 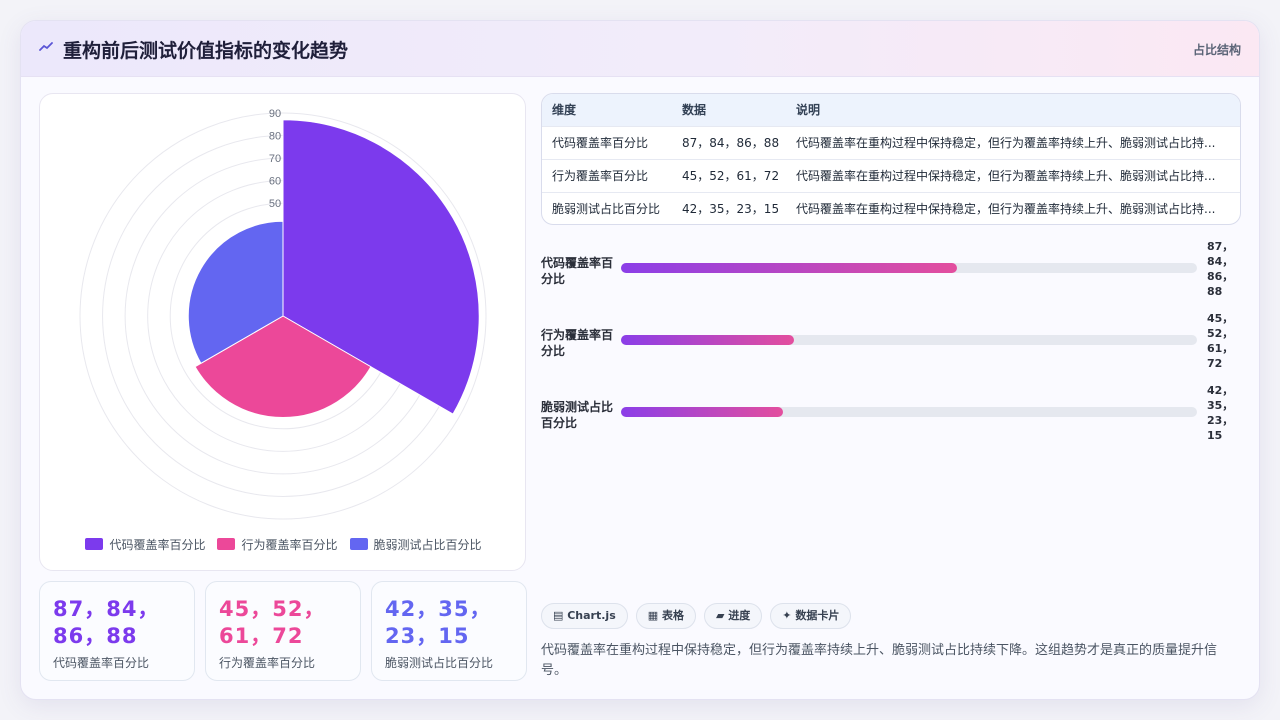 I want to click on feature-tags: ▤ Chart.js ▦ 表格 ▰ 进度 ✦ 数据卡片, so click(x=696, y=616).